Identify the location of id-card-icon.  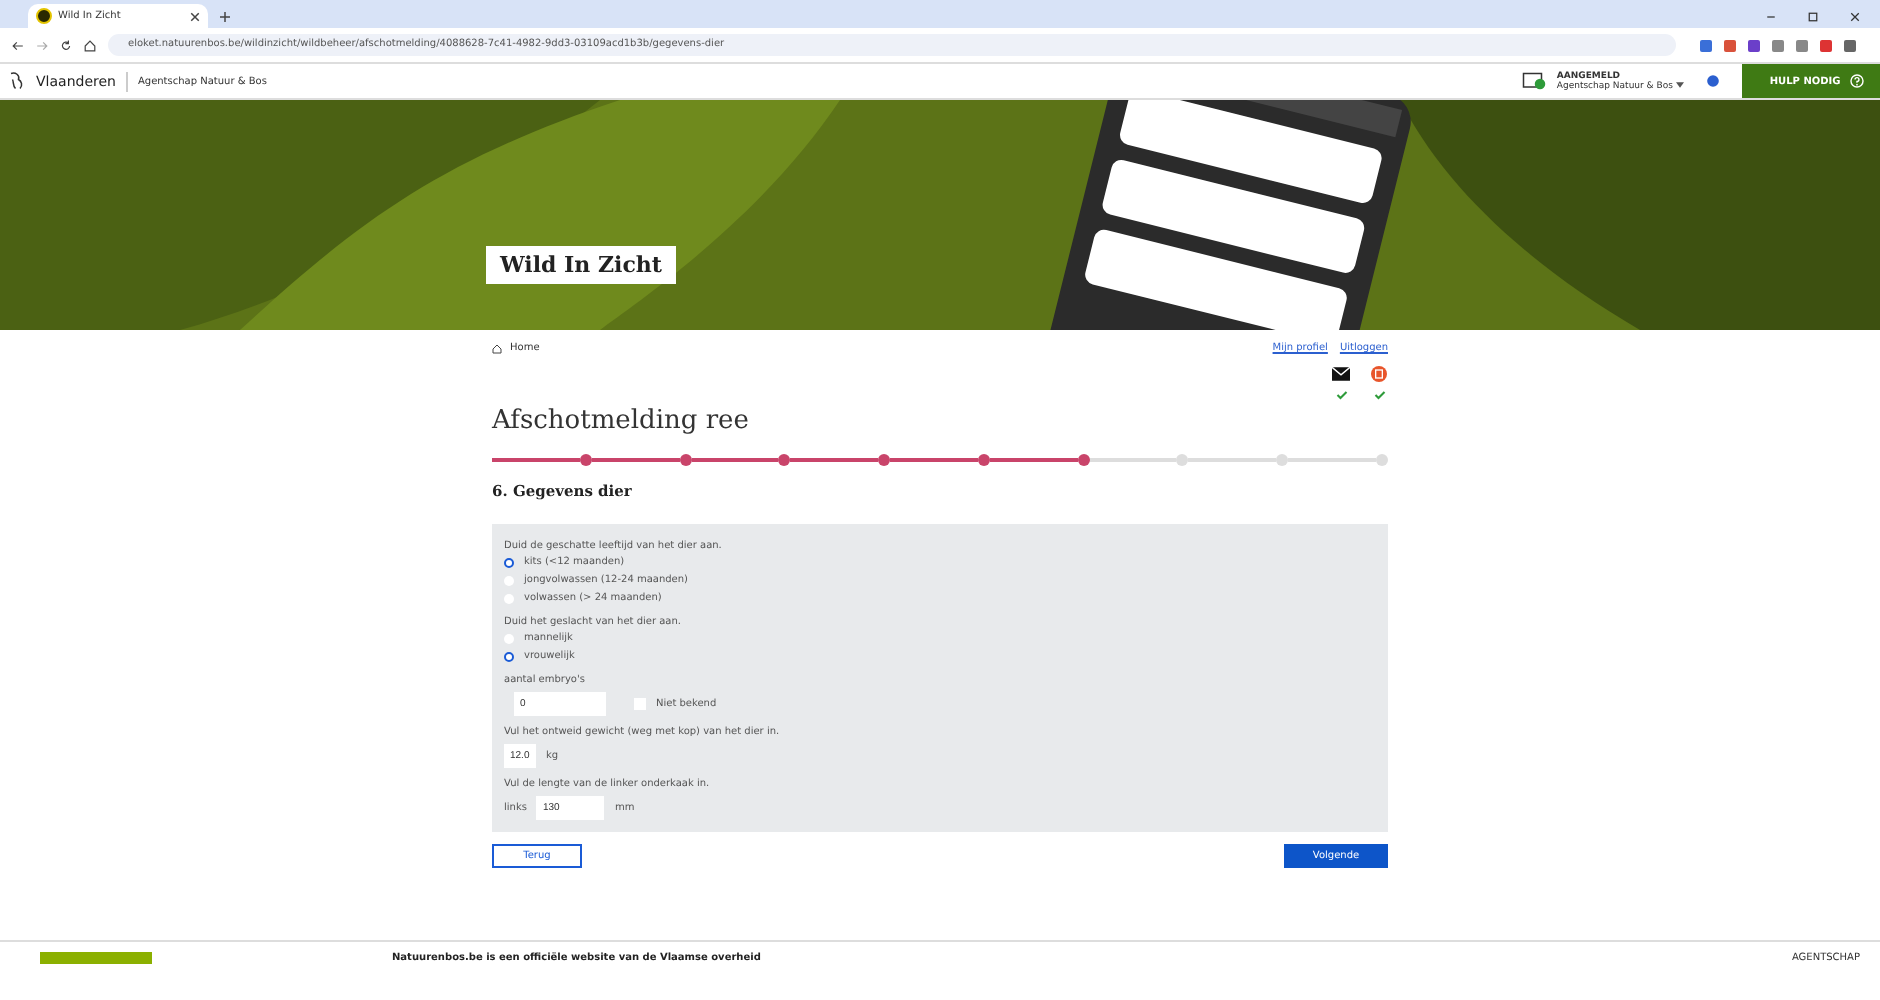
(1534, 81).